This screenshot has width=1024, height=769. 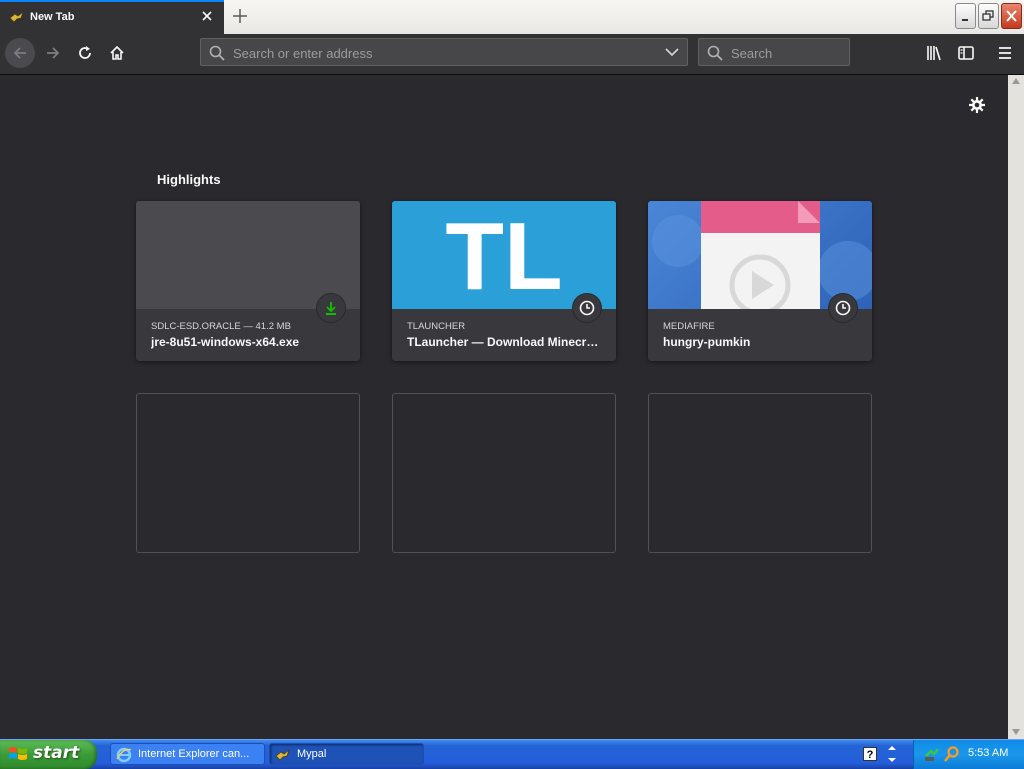 I want to click on system-tray: 5:53 AM, so click(x=968, y=754).